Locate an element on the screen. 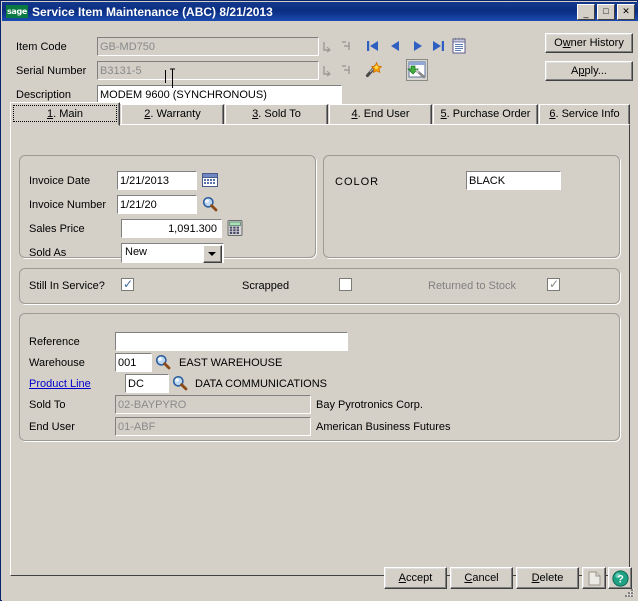 The height and width of the screenshot is (601, 638). sales-price-input is located at coordinates (171, 228).